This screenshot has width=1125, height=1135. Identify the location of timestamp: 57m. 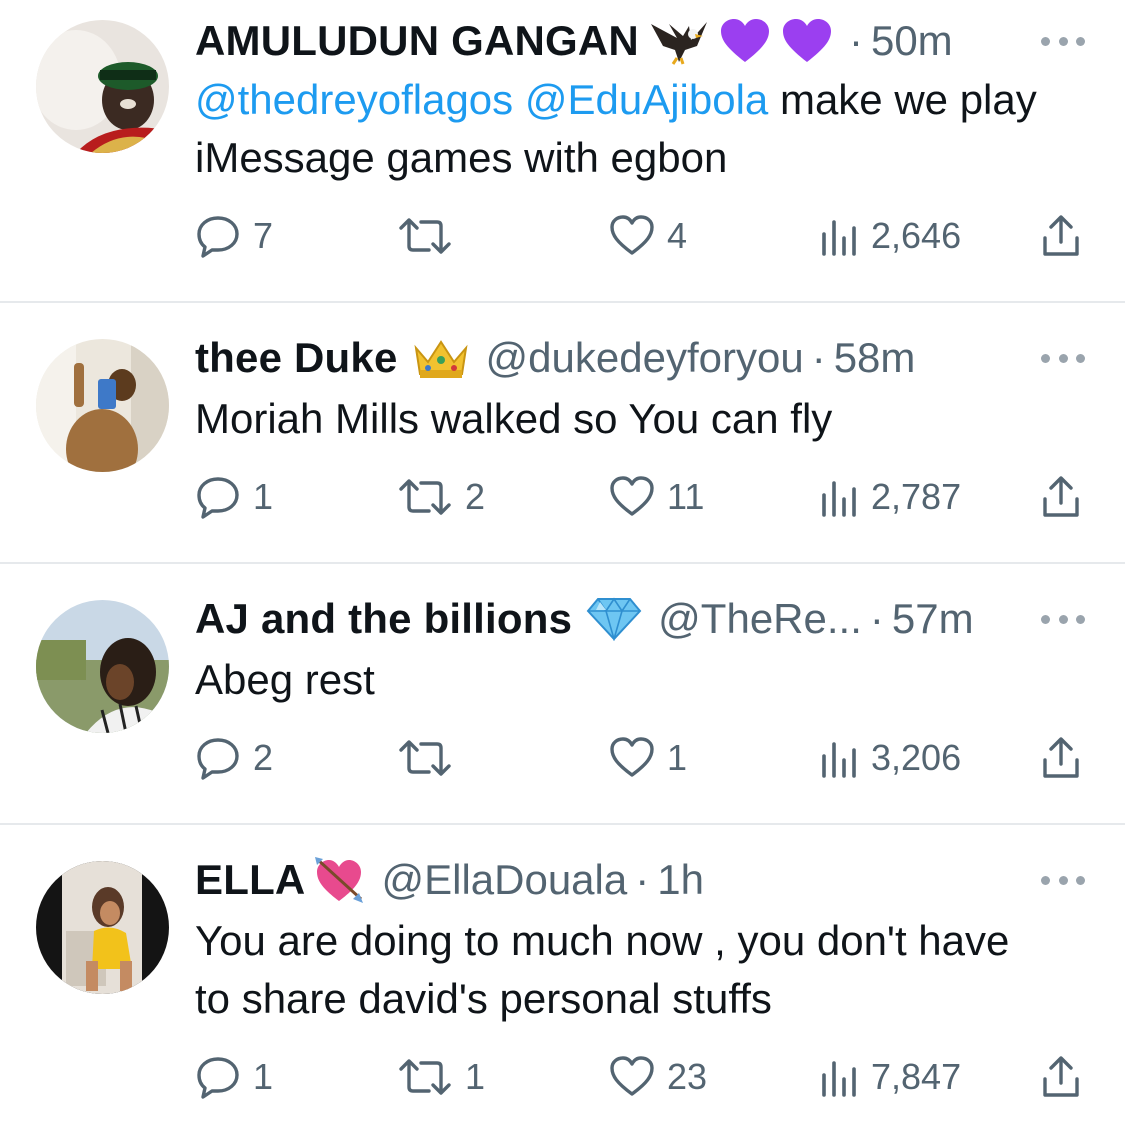
(933, 619).